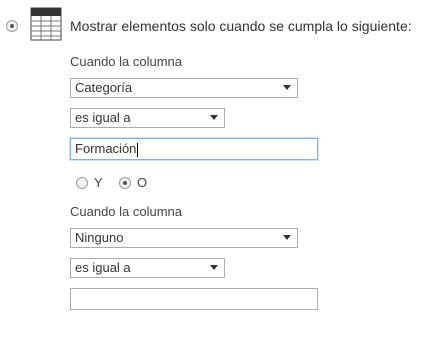 The image size is (422, 361). What do you see at coordinates (147, 268) in the screenshot?
I see `filter2-operator-select: es igual a` at bounding box center [147, 268].